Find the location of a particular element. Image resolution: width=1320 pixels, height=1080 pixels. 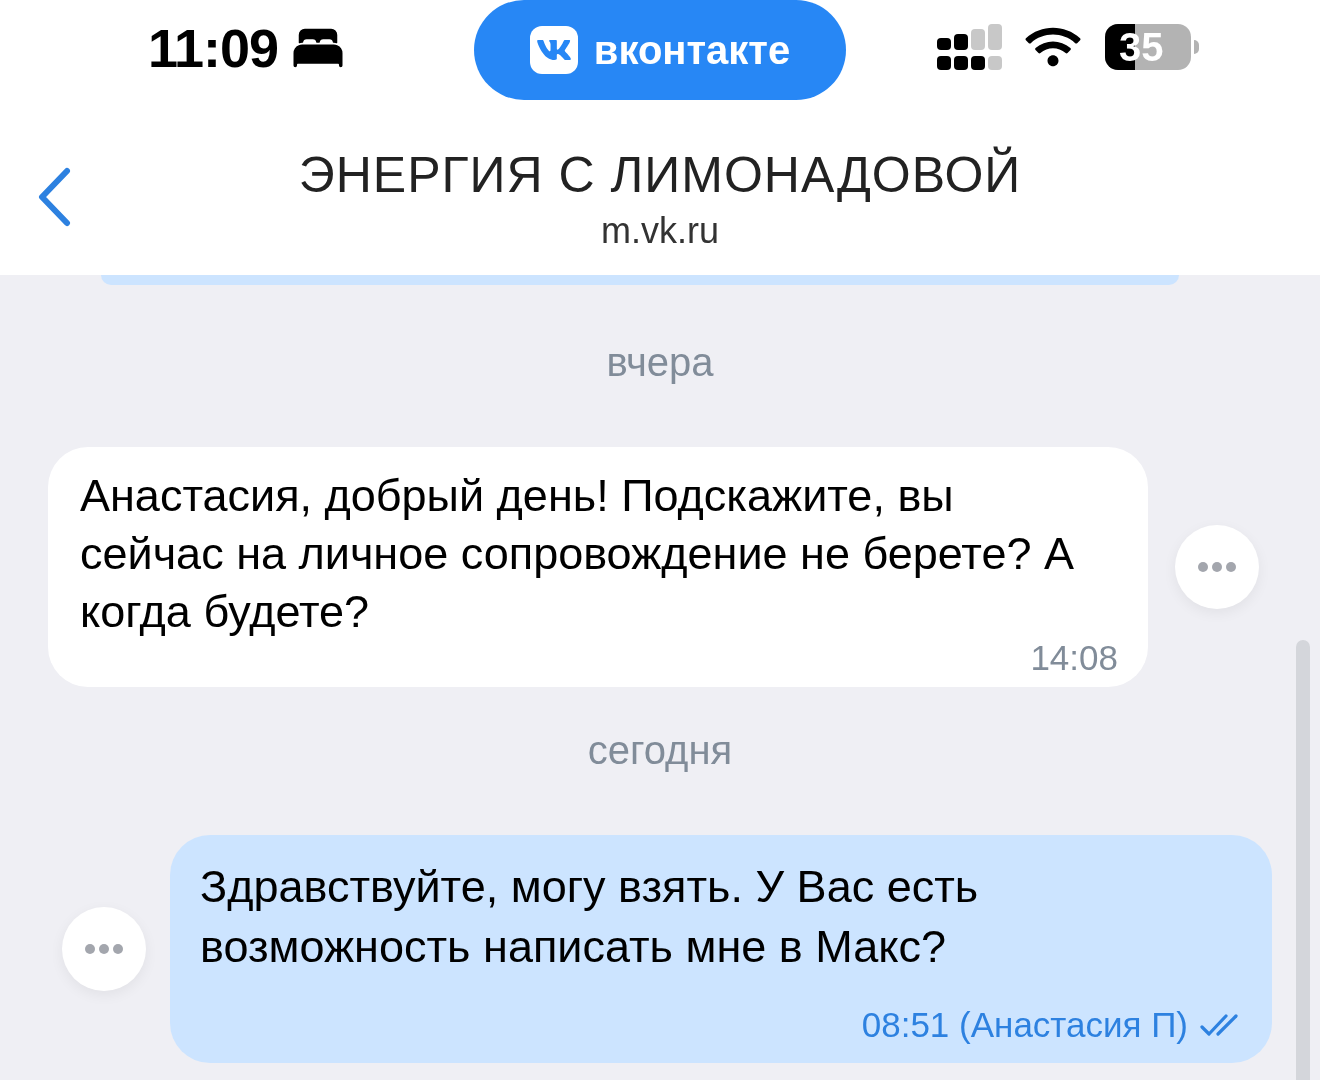

logo-icon is located at coordinates (553, 50).